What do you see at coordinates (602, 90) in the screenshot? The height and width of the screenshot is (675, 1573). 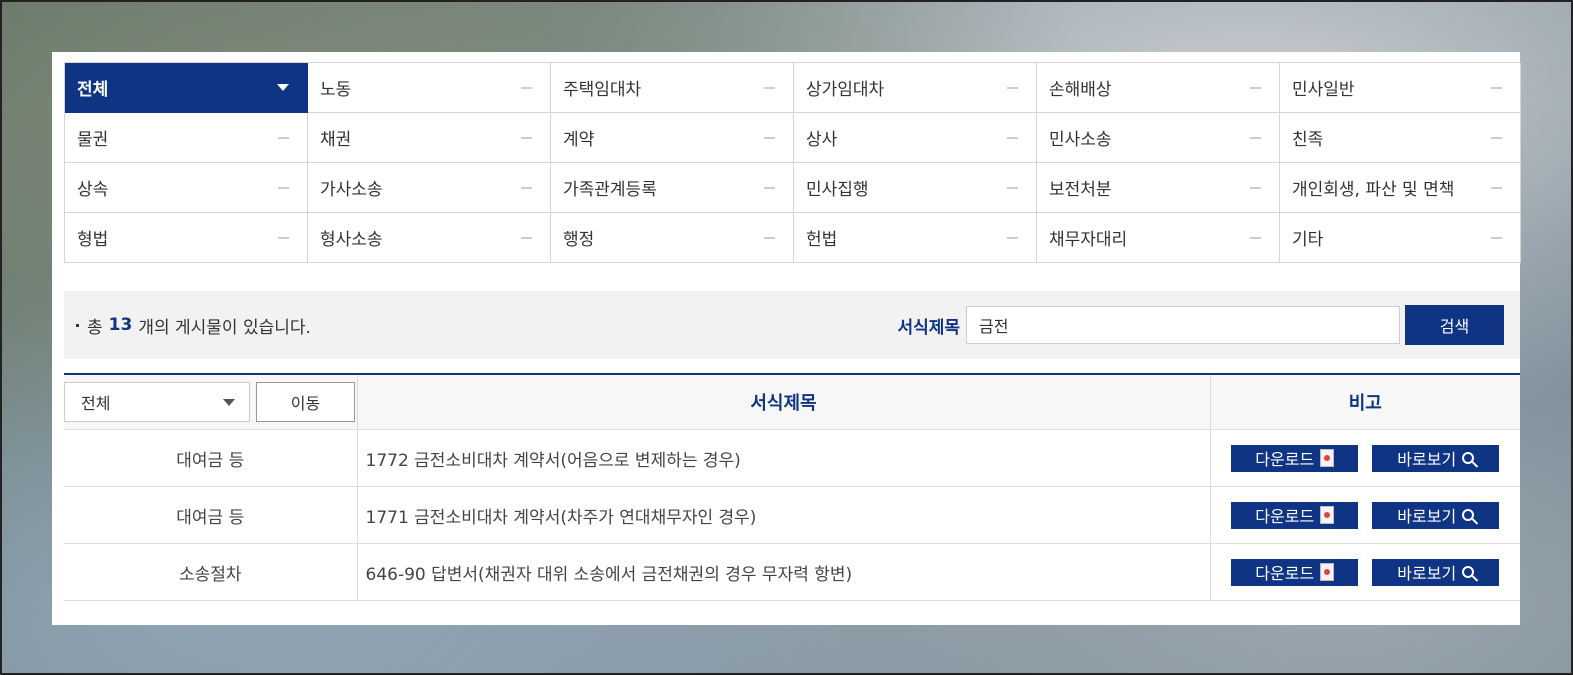 I see `category-label: 주택임대차` at bounding box center [602, 90].